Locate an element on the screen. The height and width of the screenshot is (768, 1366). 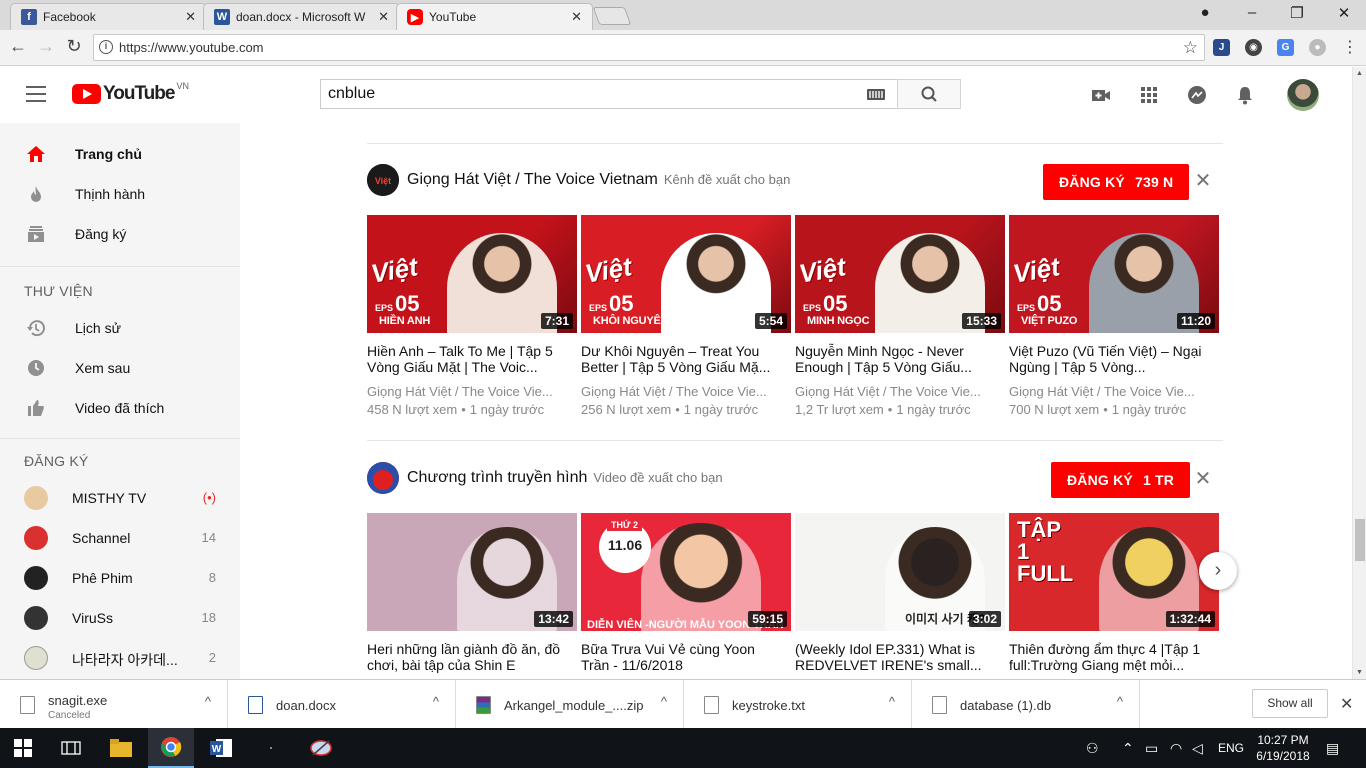
subscription-item: Phê Phim 8 is located at coordinates (120, 578).